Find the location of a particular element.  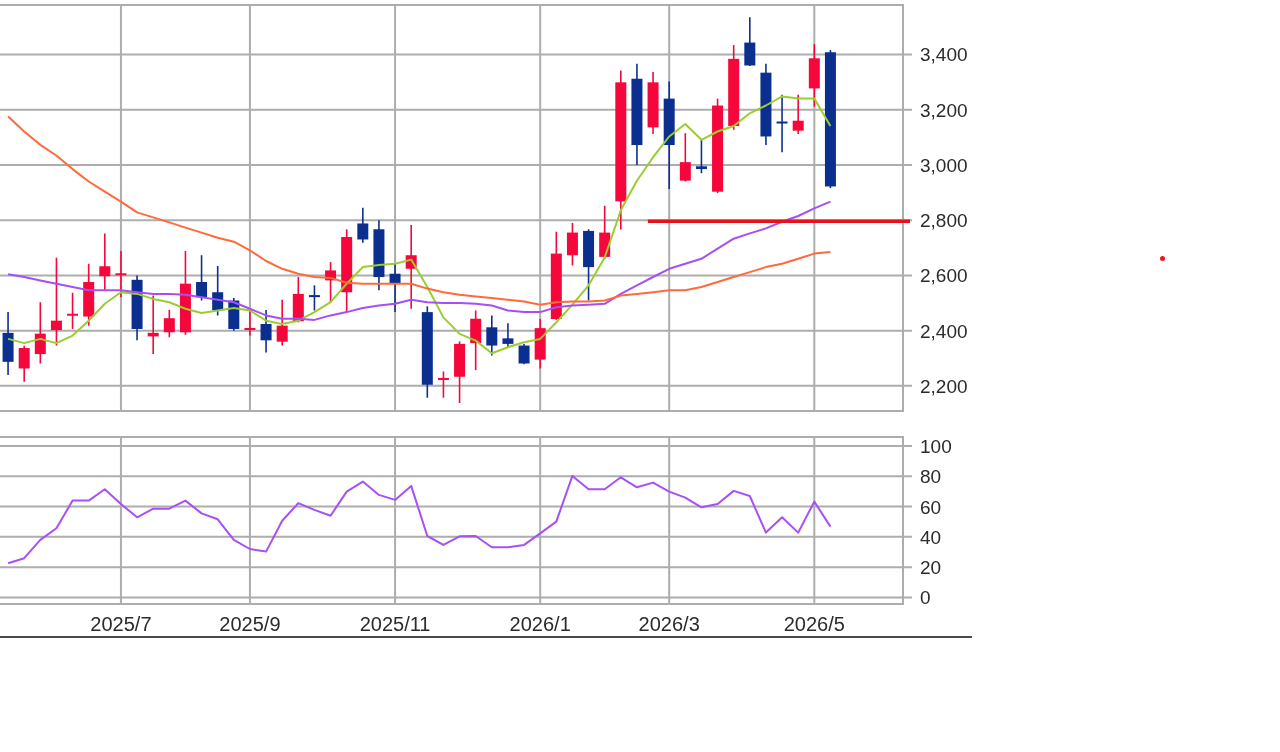

price-axis-label: 3,000 is located at coordinates (944, 165).